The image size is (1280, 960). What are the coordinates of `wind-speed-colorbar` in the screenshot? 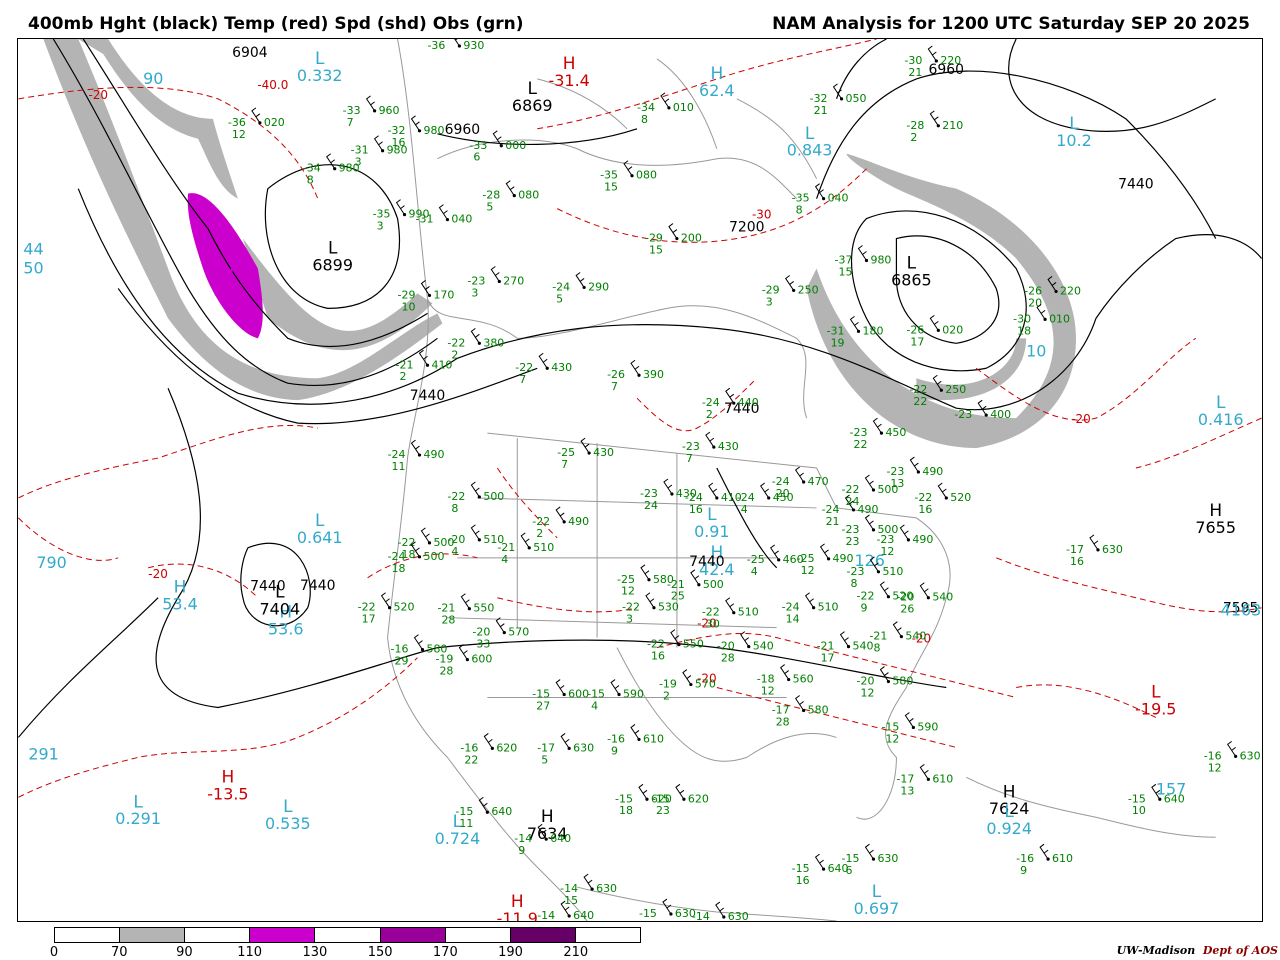 It's located at (347, 935).